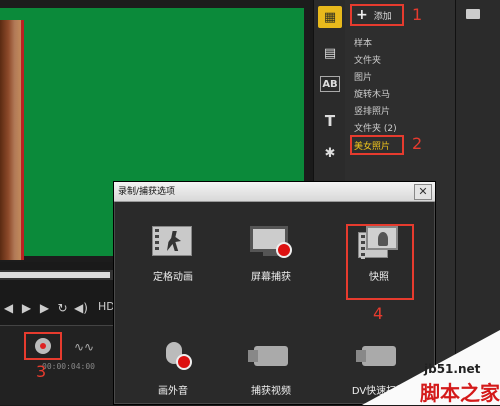 The image size is (500, 406). Describe the element at coordinates (330, 84) in the screenshot. I see `transition-tab-icon: AB` at that location.